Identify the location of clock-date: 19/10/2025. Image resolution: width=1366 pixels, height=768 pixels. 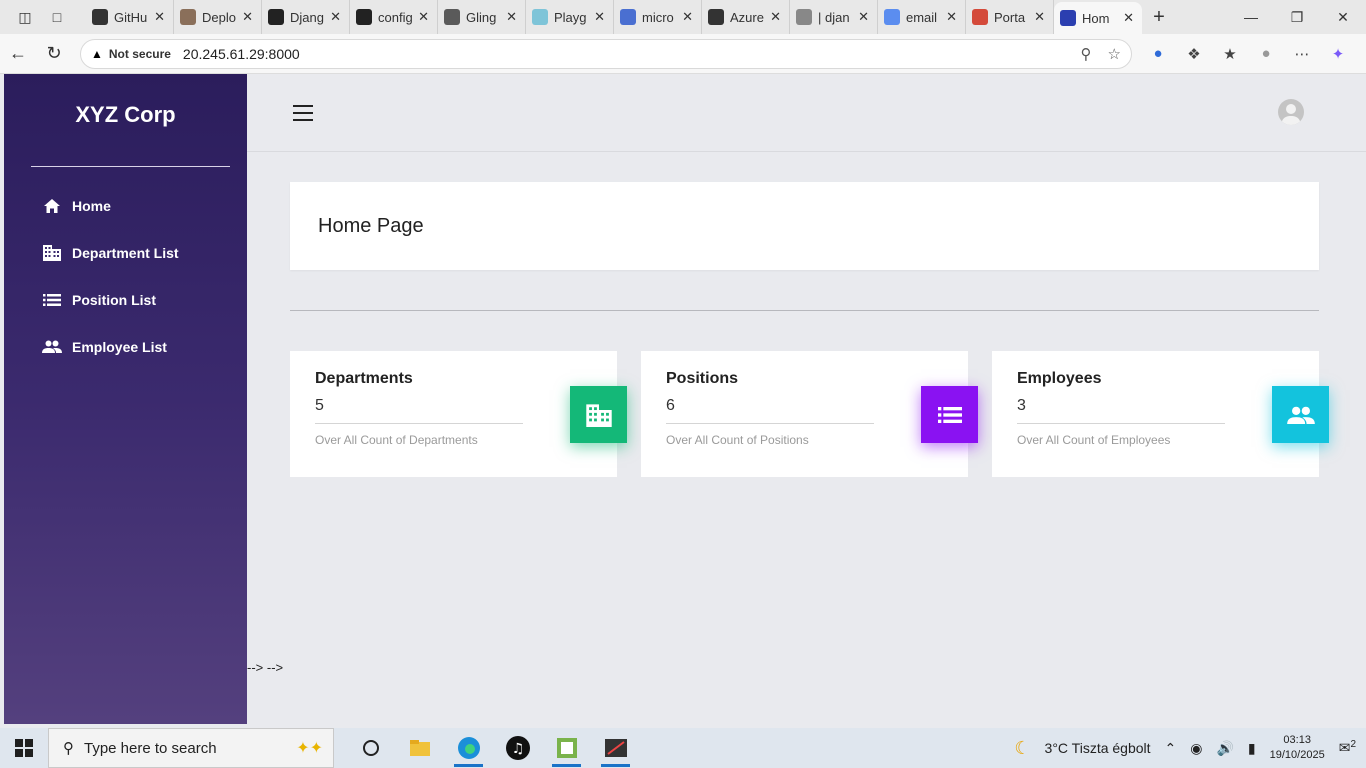
(1297, 755).